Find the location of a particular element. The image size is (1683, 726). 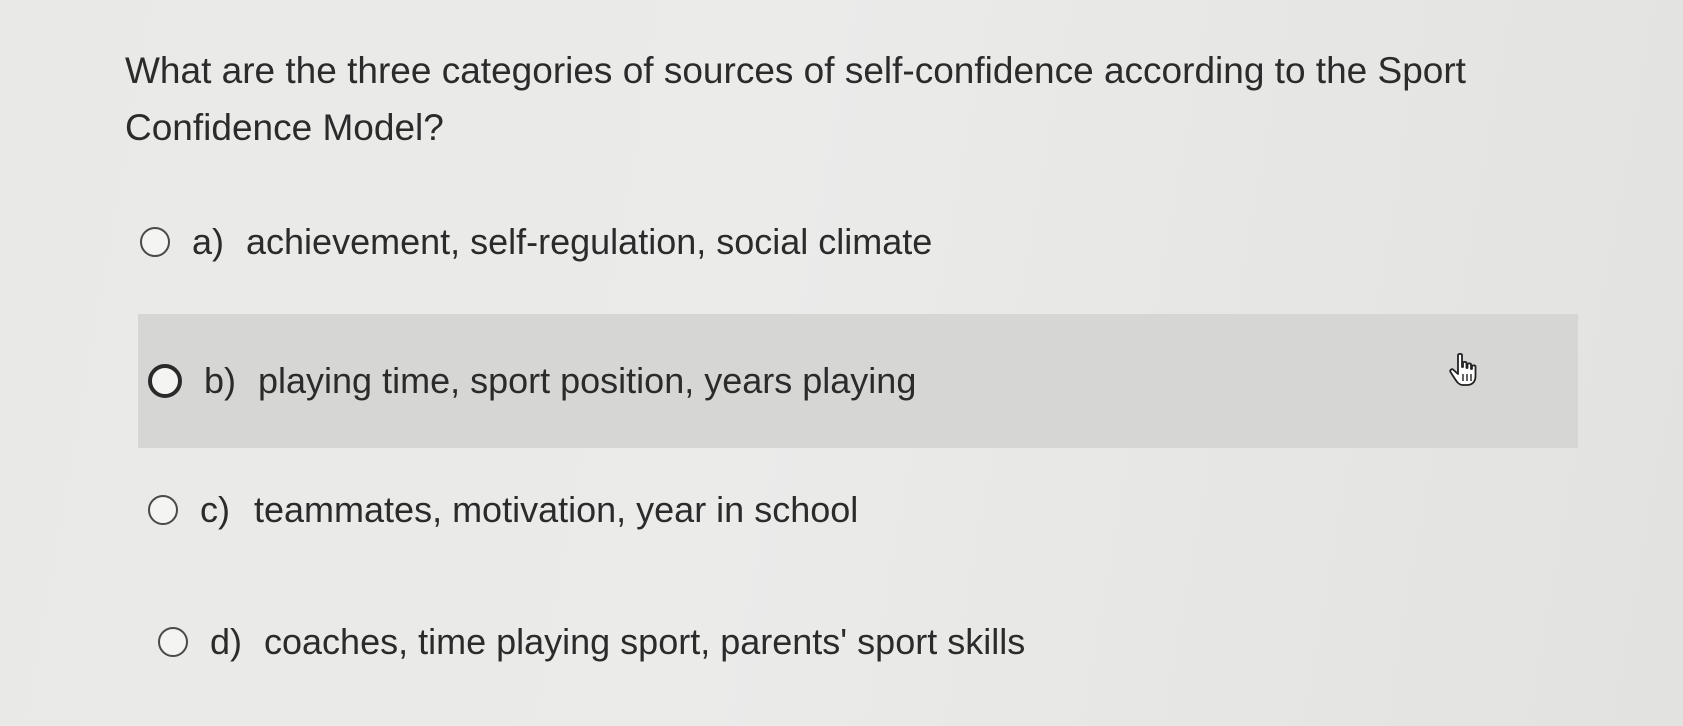

hand-pointer-icon is located at coordinates (1463, 369).